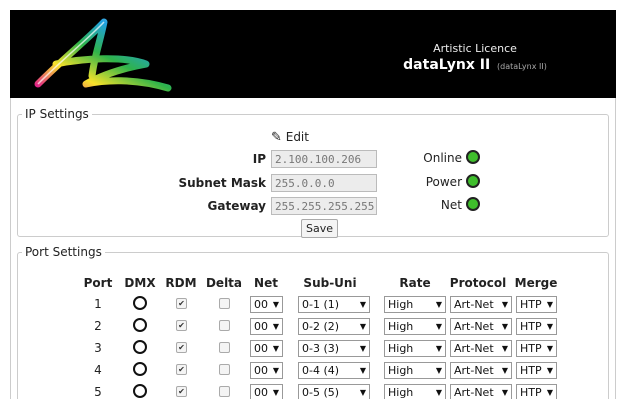 Image resolution: width=626 pixels, height=399 pixels. Describe the element at coordinates (266, 283) in the screenshot. I see `column-header-net: Net` at that location.